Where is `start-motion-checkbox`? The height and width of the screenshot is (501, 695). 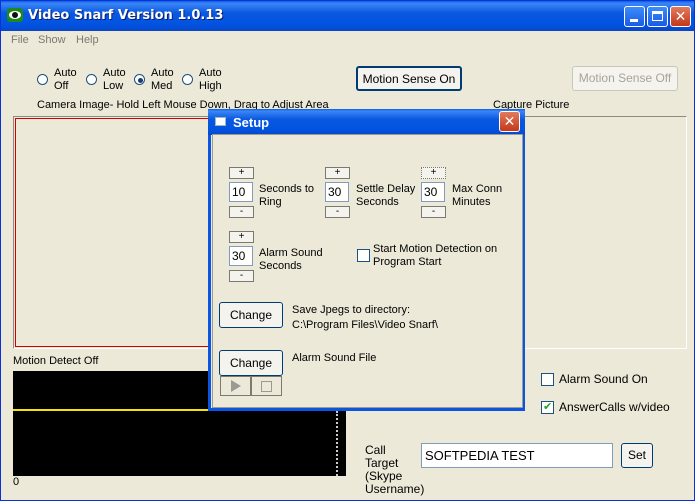
start-motion-checkbox is located at coordinates (363, 255).